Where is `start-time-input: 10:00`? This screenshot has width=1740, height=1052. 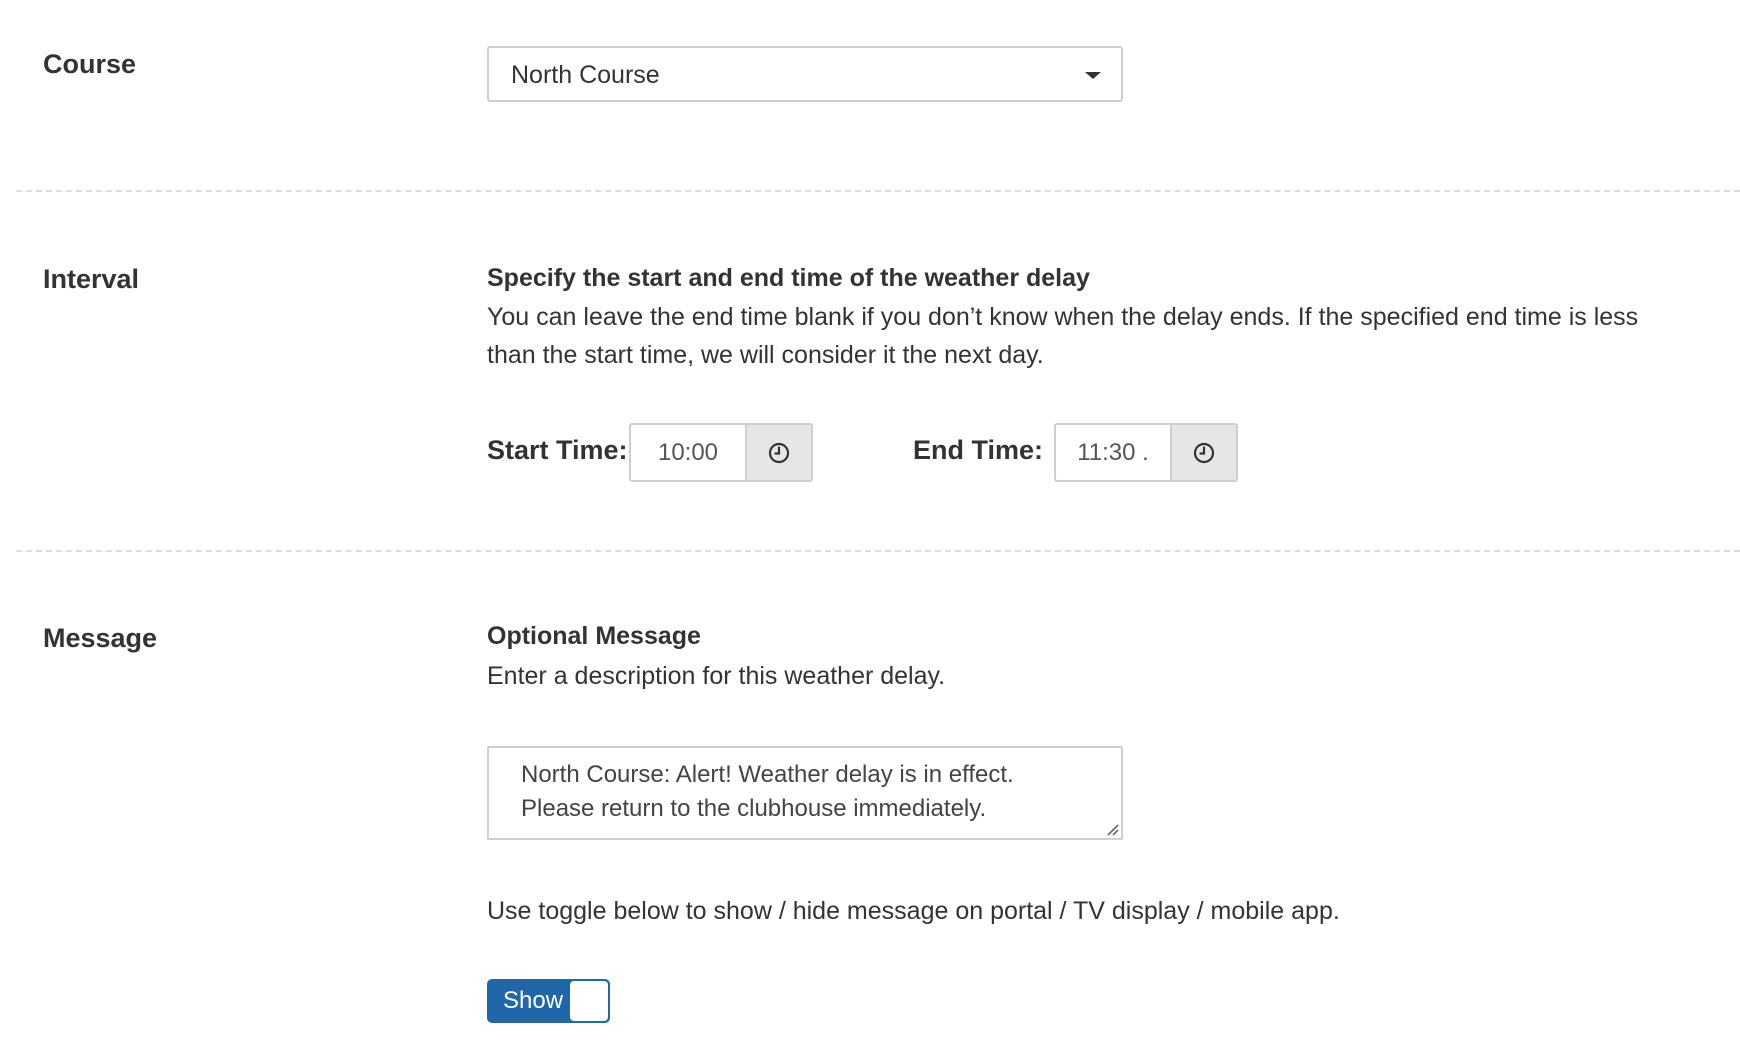 start-time-input: 10:00 is located at coordinates (687, 452).